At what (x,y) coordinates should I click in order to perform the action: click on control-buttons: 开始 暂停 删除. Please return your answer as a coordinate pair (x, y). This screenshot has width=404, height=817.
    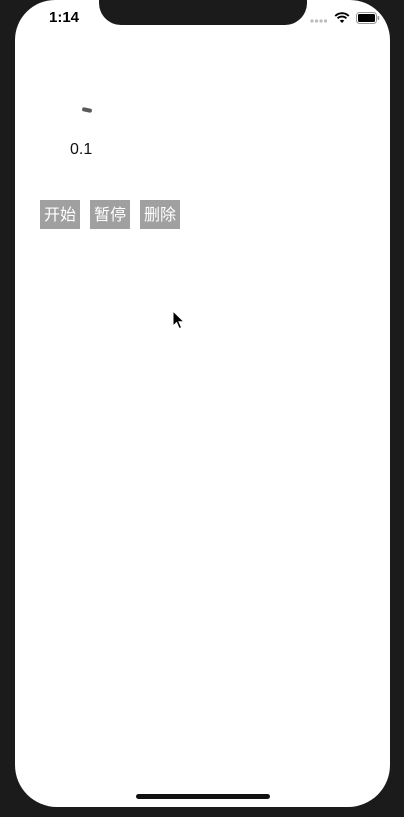
    Looking at the image, I should click on (110, 214).